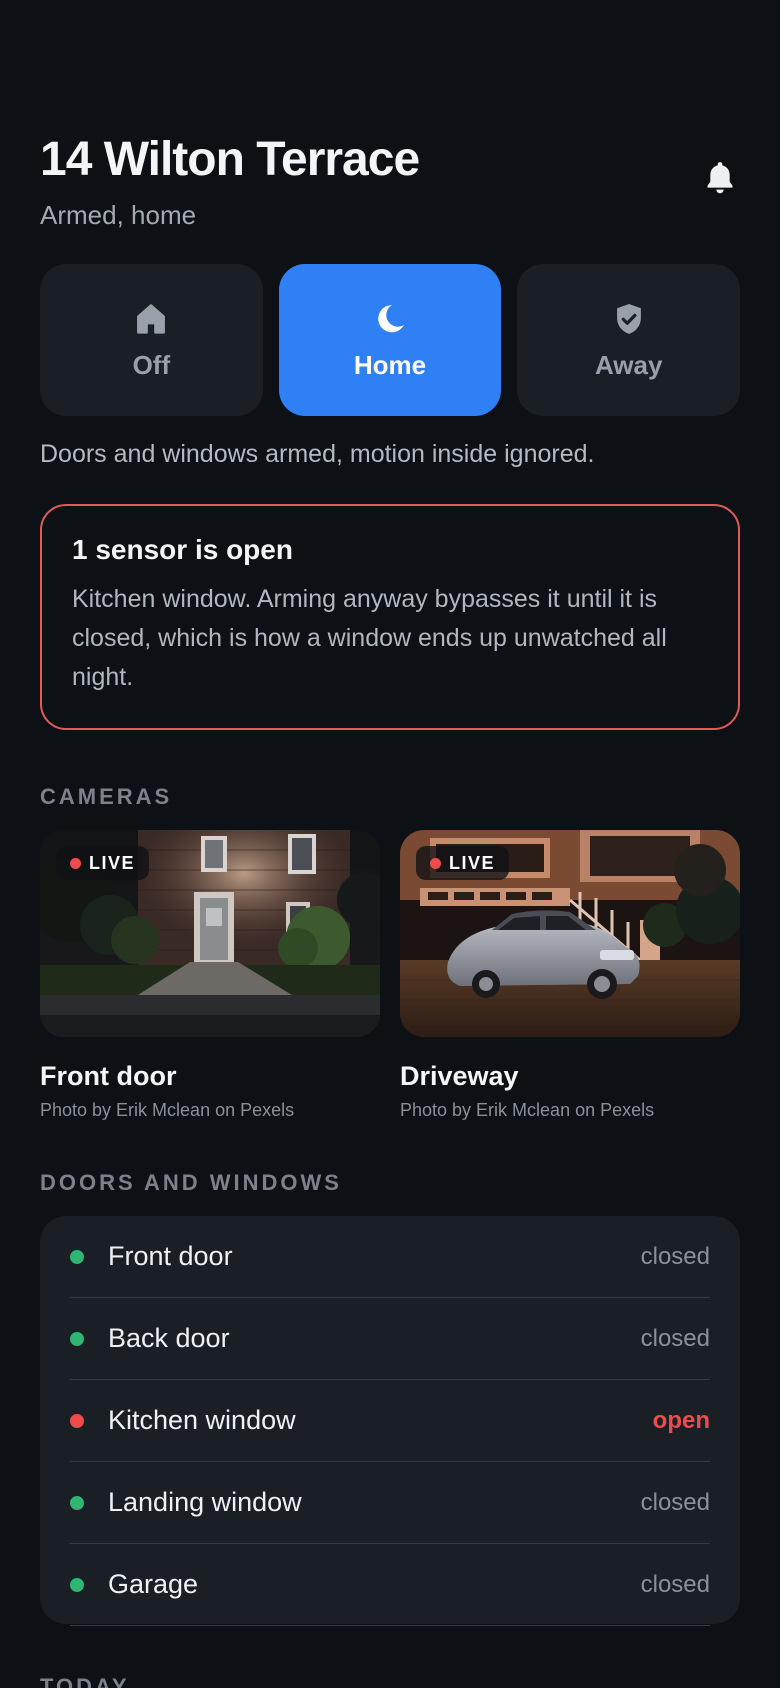 This screenshot has width=780, height=1688. I want to click on sensor-status: open, so click(681, 1420).